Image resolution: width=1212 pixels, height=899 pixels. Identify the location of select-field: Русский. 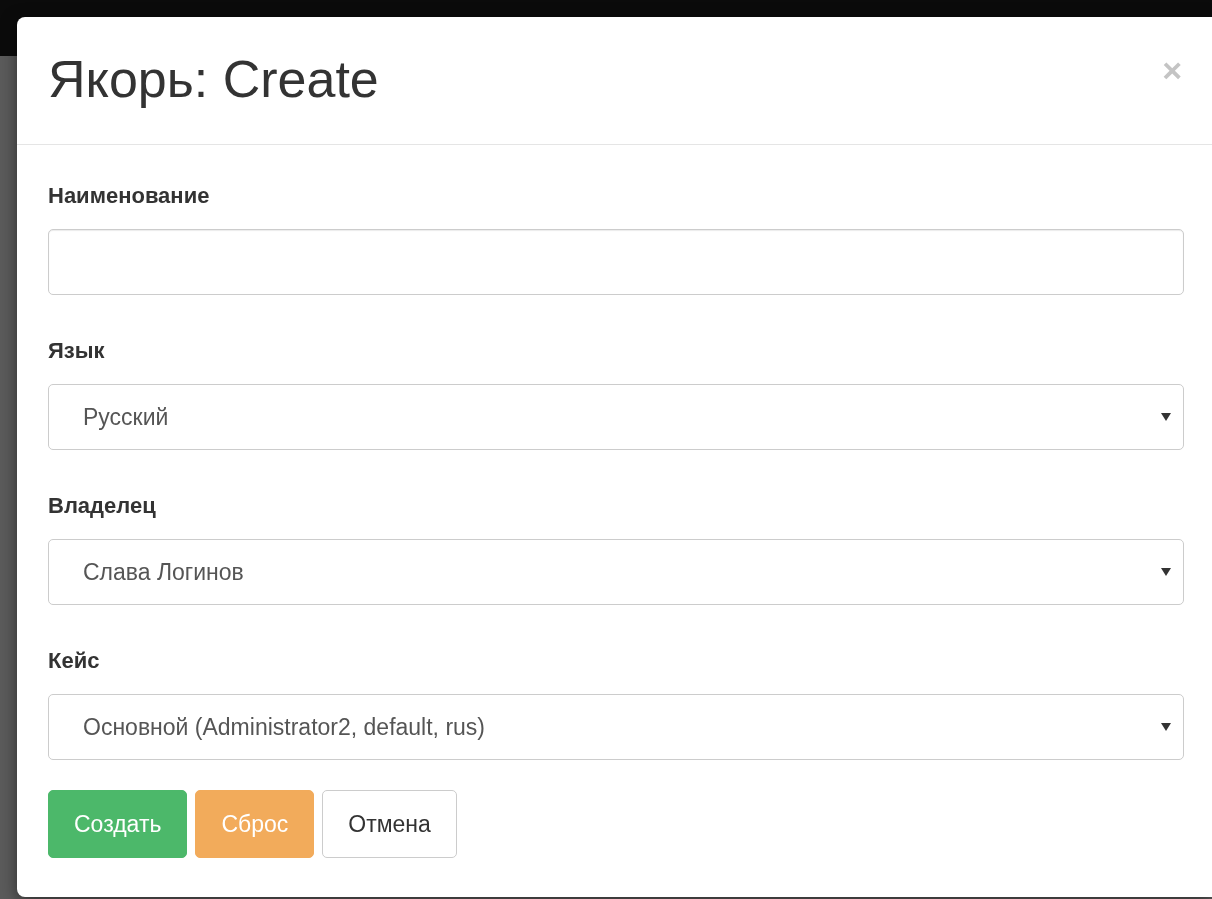
(616, 417).